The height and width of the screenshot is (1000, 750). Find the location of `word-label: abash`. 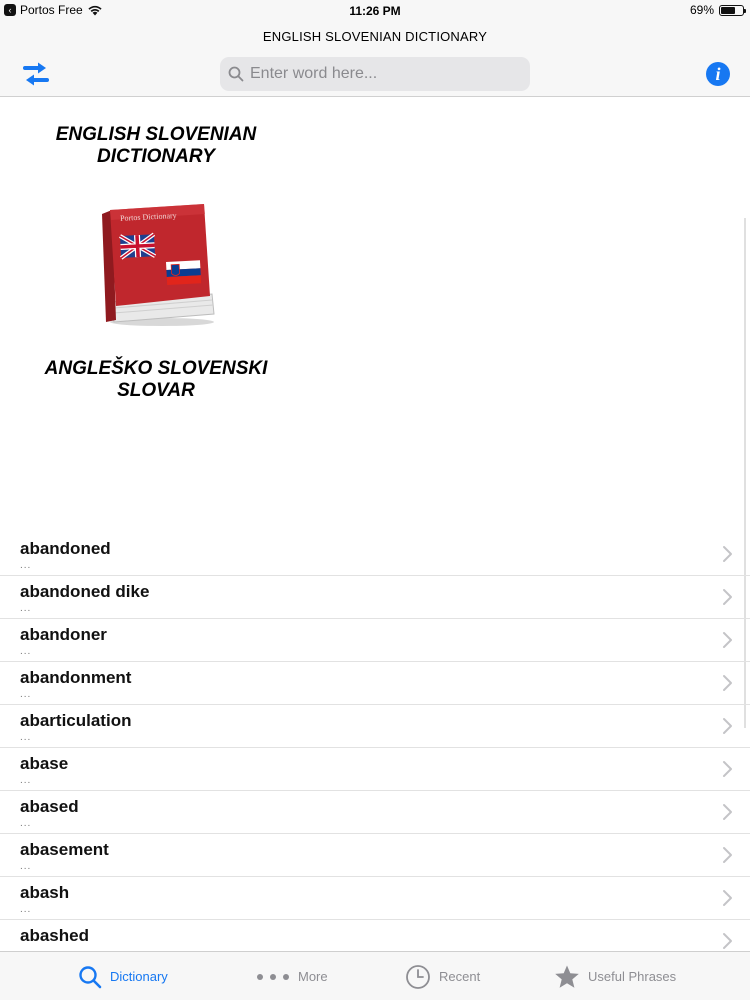

word-label: abash is located at coordinates (45, 892).